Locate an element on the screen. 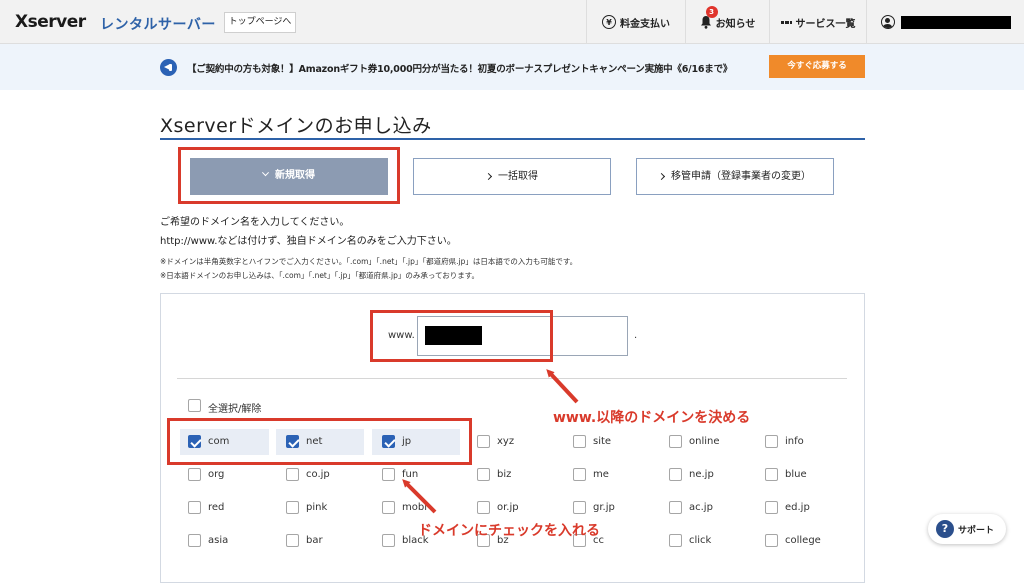  support-button: ? サポート is located at coordinates (967, 529).